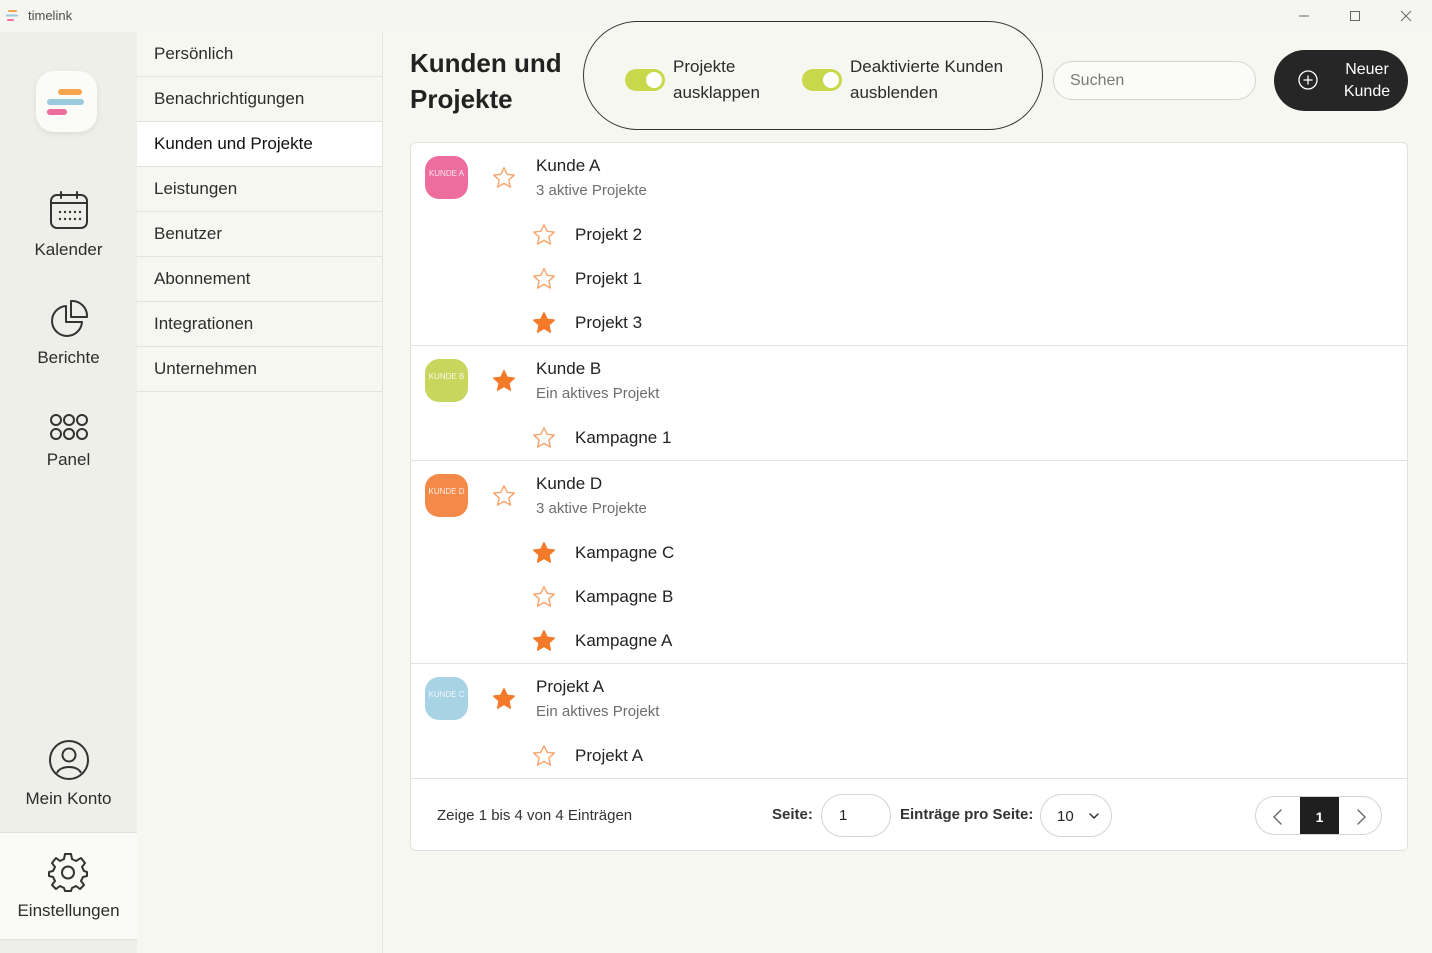 This screenshot has height=953, width=1432. I want to click on project-name: Projekt 1, so click(609, 278).